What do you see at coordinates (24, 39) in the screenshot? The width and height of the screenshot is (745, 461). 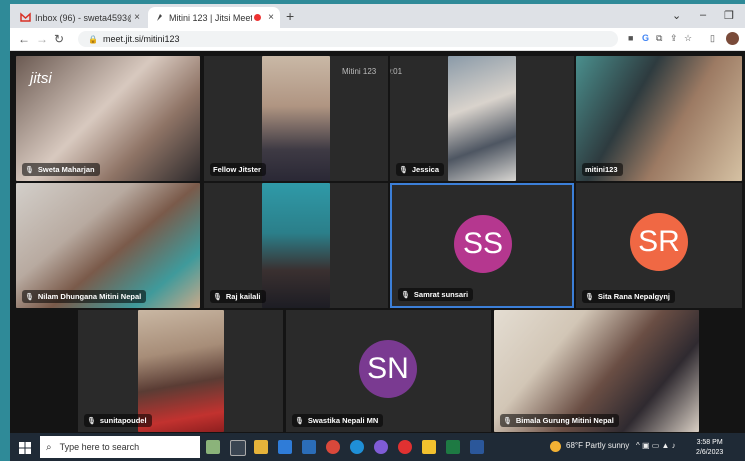 I see `back-arrow-icon: ←` at bounding box center [24, 39].